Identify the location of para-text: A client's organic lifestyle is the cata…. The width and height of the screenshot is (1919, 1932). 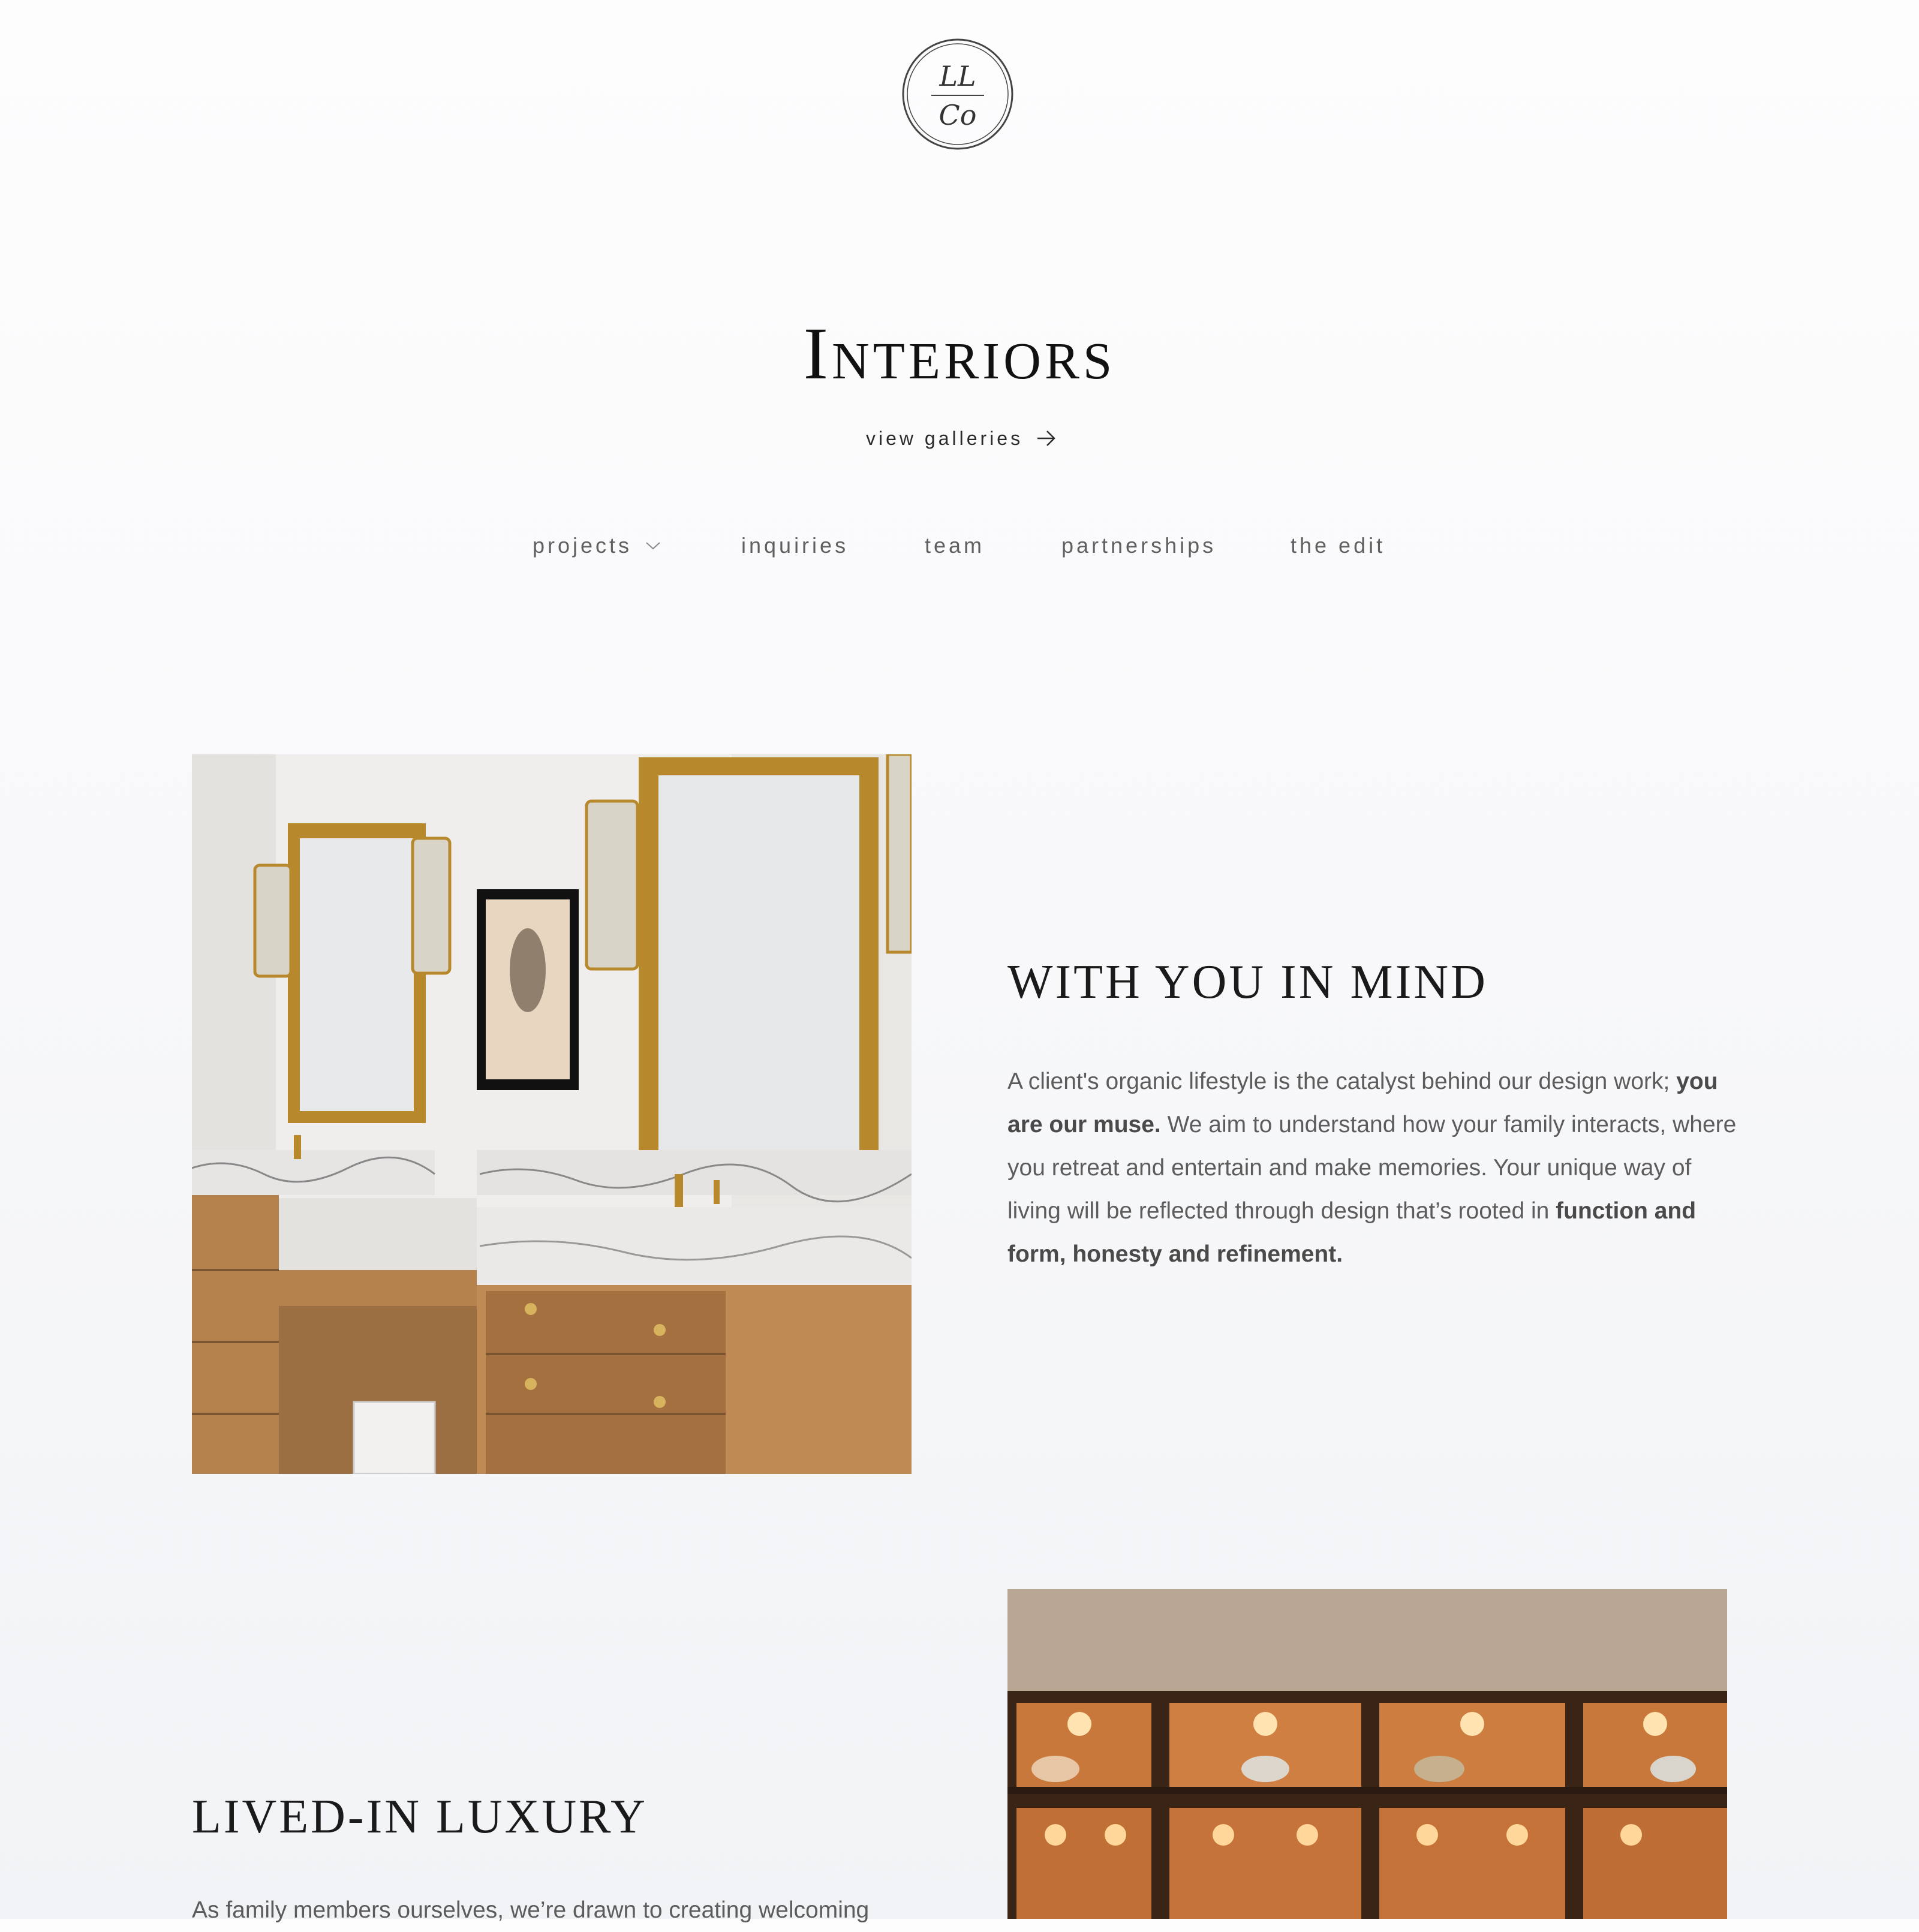
(1342, 1081).